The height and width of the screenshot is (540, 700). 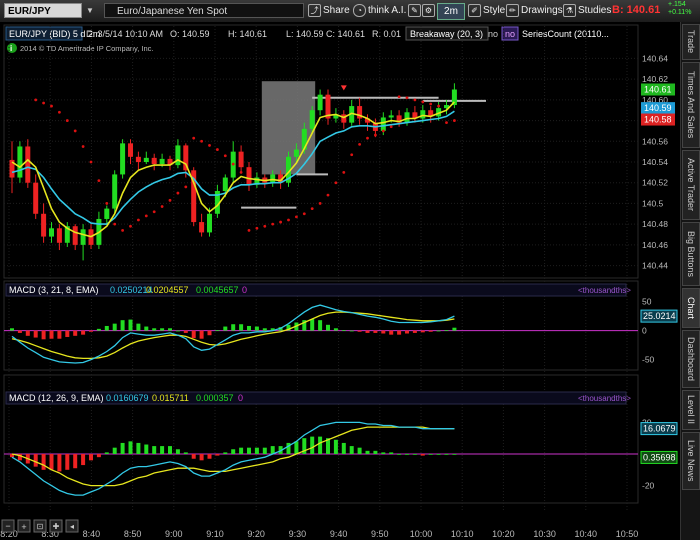 What do you see at coordinates (691, 185) in the screenshot?
I see `tab-active-trader: Active Trader` at bounding box center [691, 185].